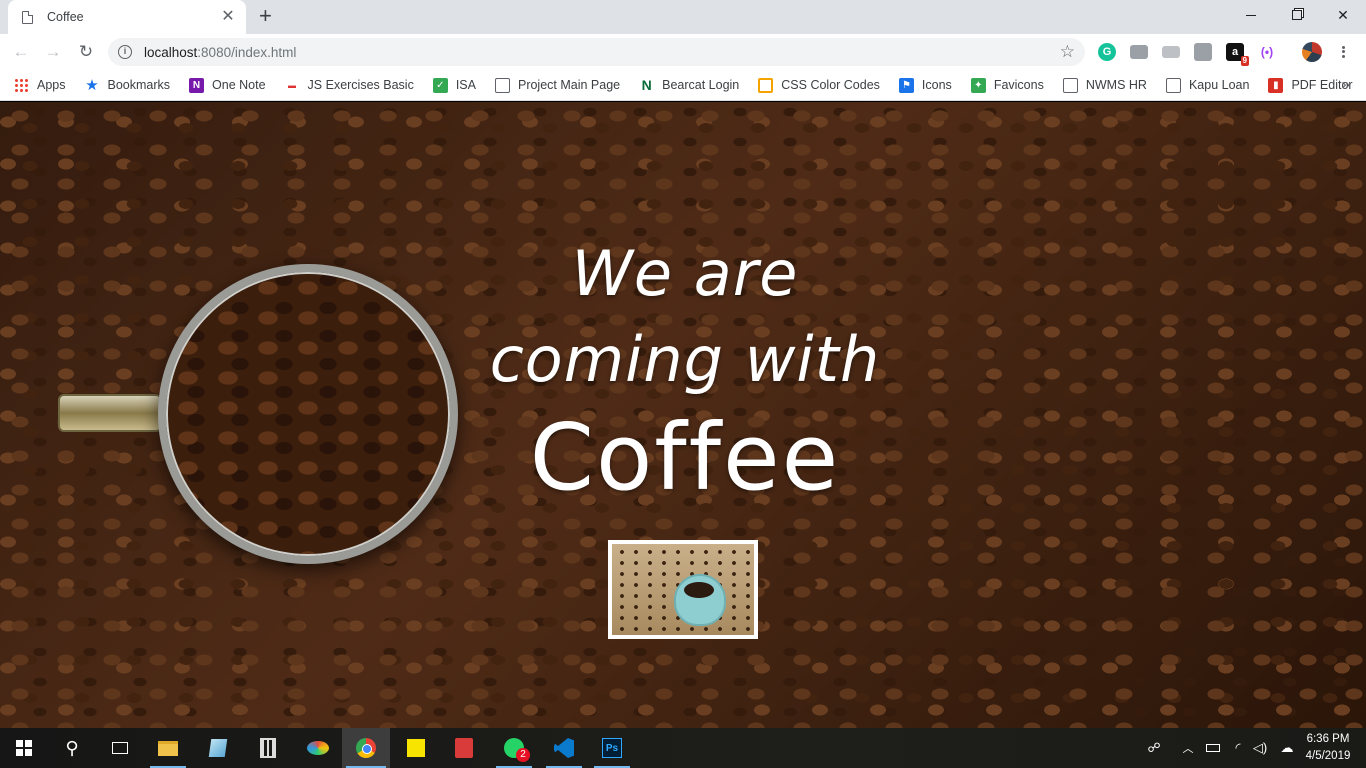  I want to click on bookmark-app-icon, so click(464, 748).